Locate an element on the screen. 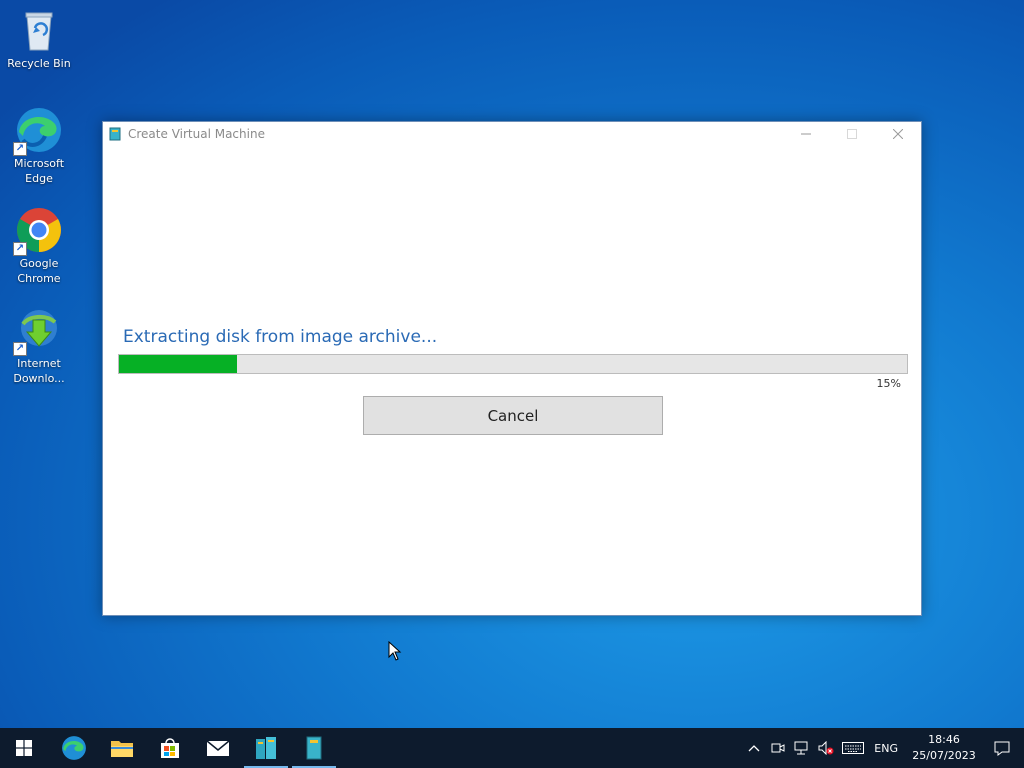  title-bar: Create Virtual Machine is located at coordinates (512, 134).